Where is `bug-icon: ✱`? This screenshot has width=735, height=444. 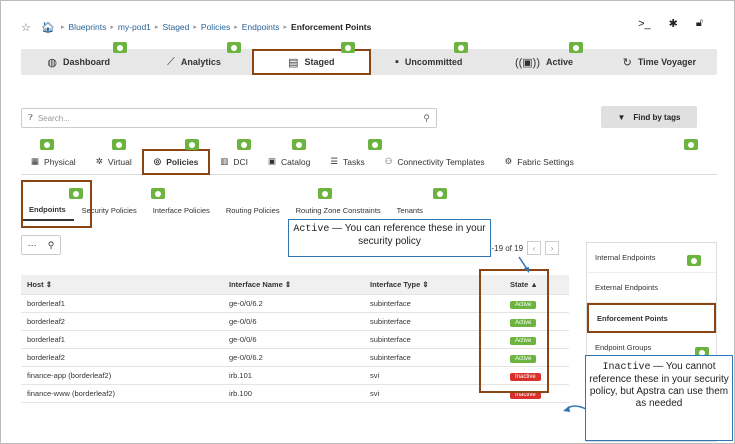
bug-icon: ✱ is located at coordinates (673, 23).